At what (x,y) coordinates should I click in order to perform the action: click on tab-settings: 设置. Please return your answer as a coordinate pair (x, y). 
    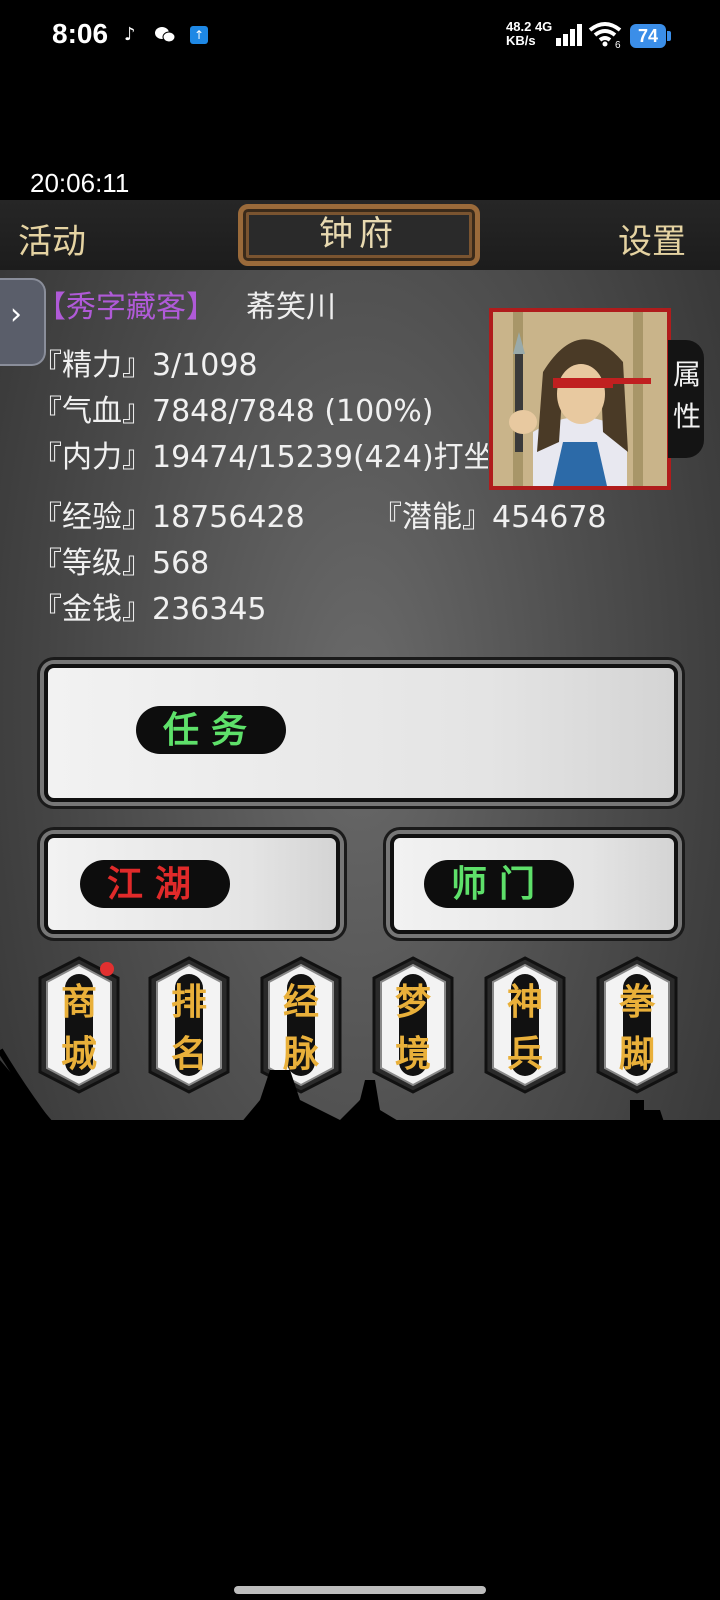
    Looking at the image, I should click on (652, 238).